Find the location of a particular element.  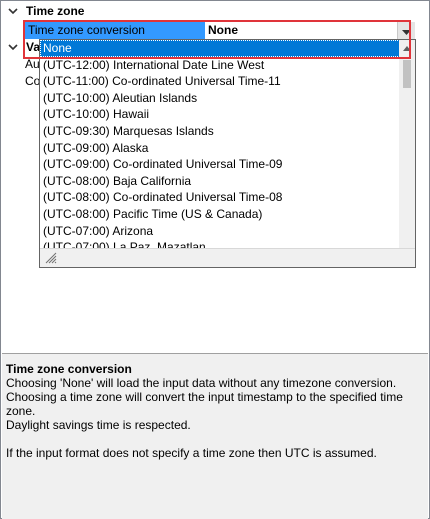

dropdown-button is located at coordinates (406, 30).